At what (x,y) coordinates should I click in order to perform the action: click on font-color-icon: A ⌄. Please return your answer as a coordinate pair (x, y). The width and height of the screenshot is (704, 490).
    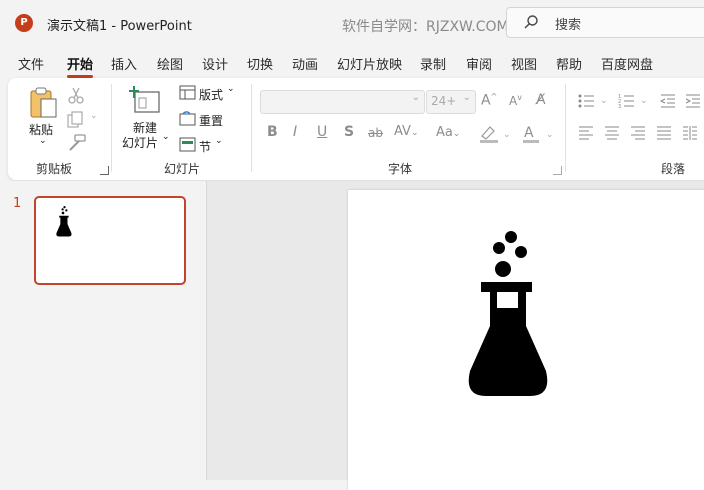
    Looking at the image, I should click on (539, 134).